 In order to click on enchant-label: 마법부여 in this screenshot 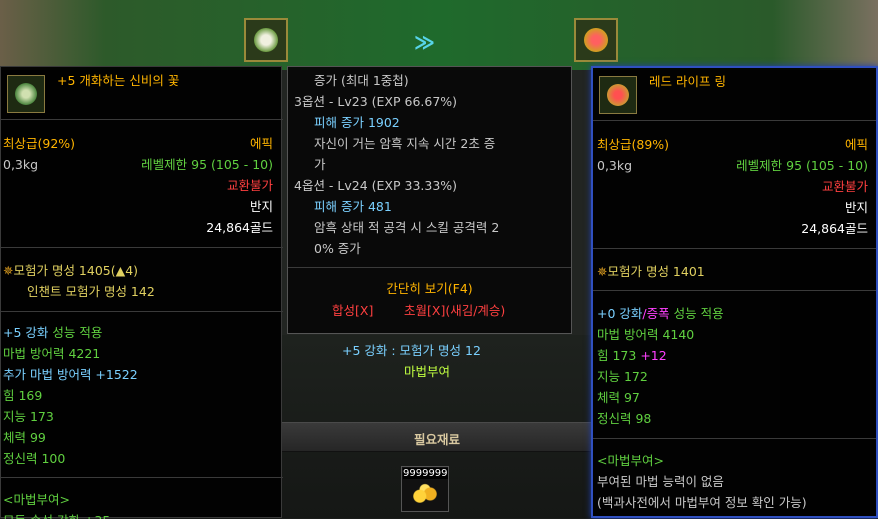, I will do `click(427, 371)`.